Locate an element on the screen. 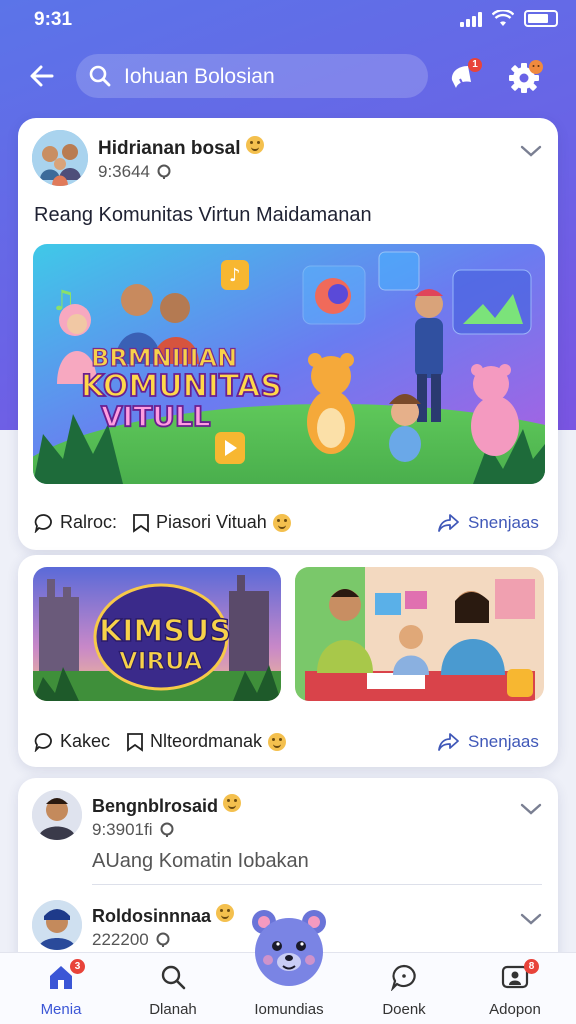  status-icons is located at coordinates (509, 18).